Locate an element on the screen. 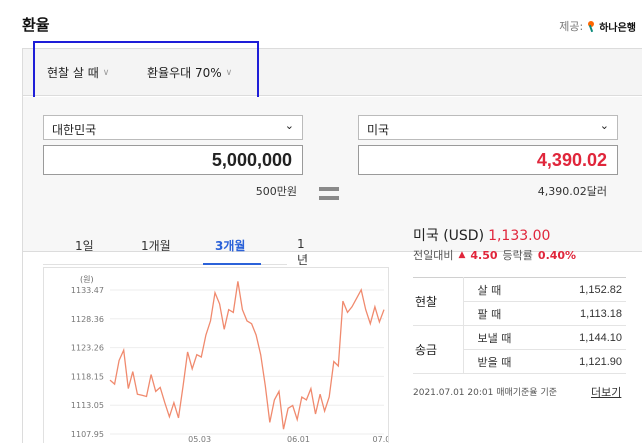 The height and width of the screenshot is (443, 642). x-tick-label: 07.01 is located at coordinates (380, 439).